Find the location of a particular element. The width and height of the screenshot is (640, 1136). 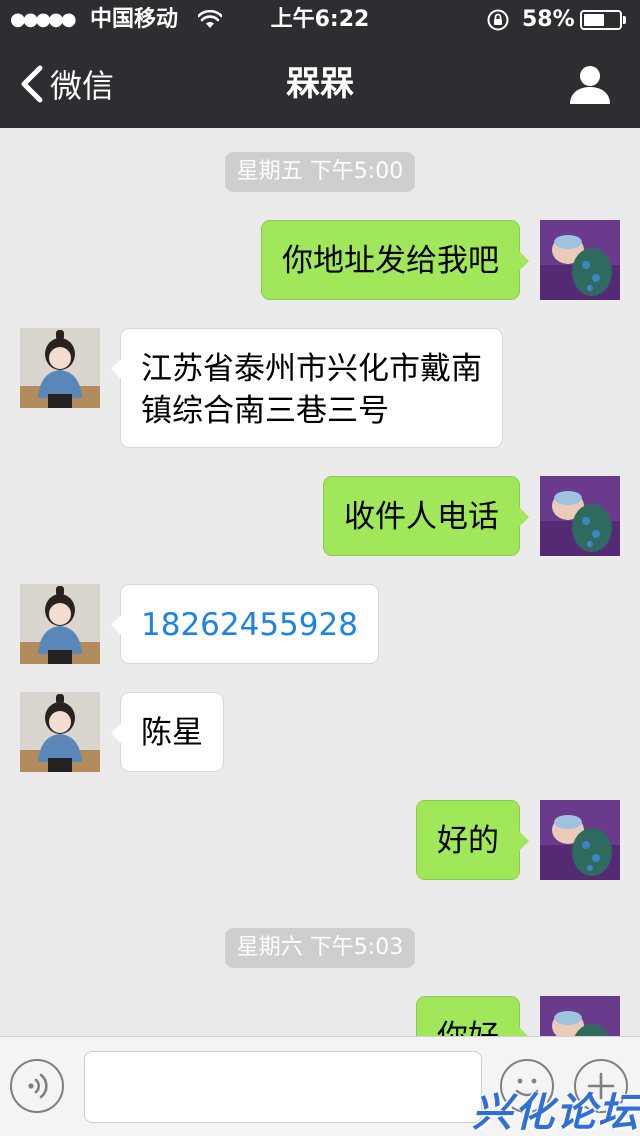

message-bubble-sent: 你地址发给我吧 is located at coordinates (395, 260).